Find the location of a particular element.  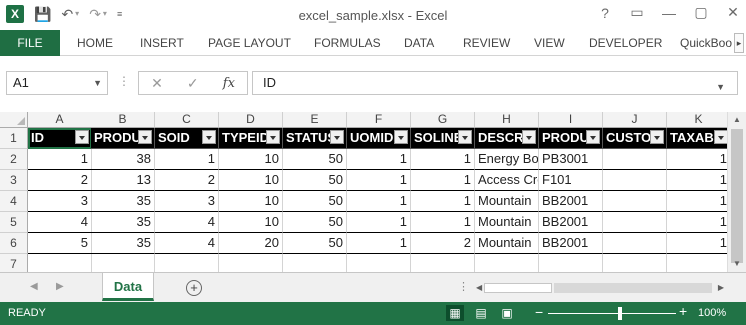

table-cell: 3 is located at coordinates (60, 201).